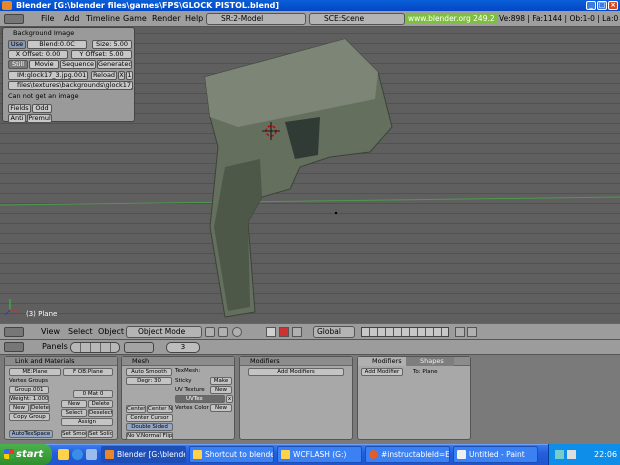  I want to click on minimize-icon: _, so click(591, 5).